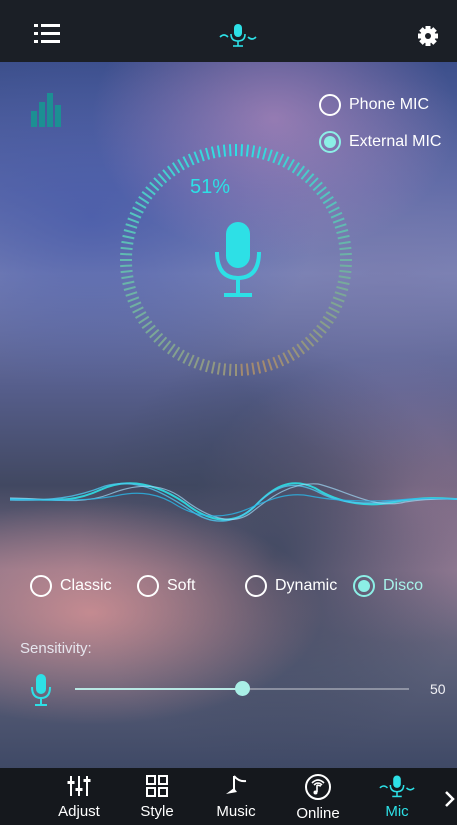 Image resolution: width=457 pixels, height=825 pixels. I want to click on bottom-tab-bar: Adjust Style Music Online Mic, so click(228, 796).